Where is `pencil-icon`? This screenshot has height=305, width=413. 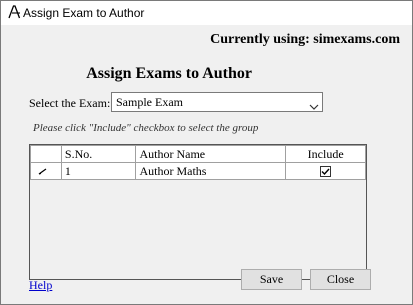 pencil-icon is located at coordinates (46, 171).